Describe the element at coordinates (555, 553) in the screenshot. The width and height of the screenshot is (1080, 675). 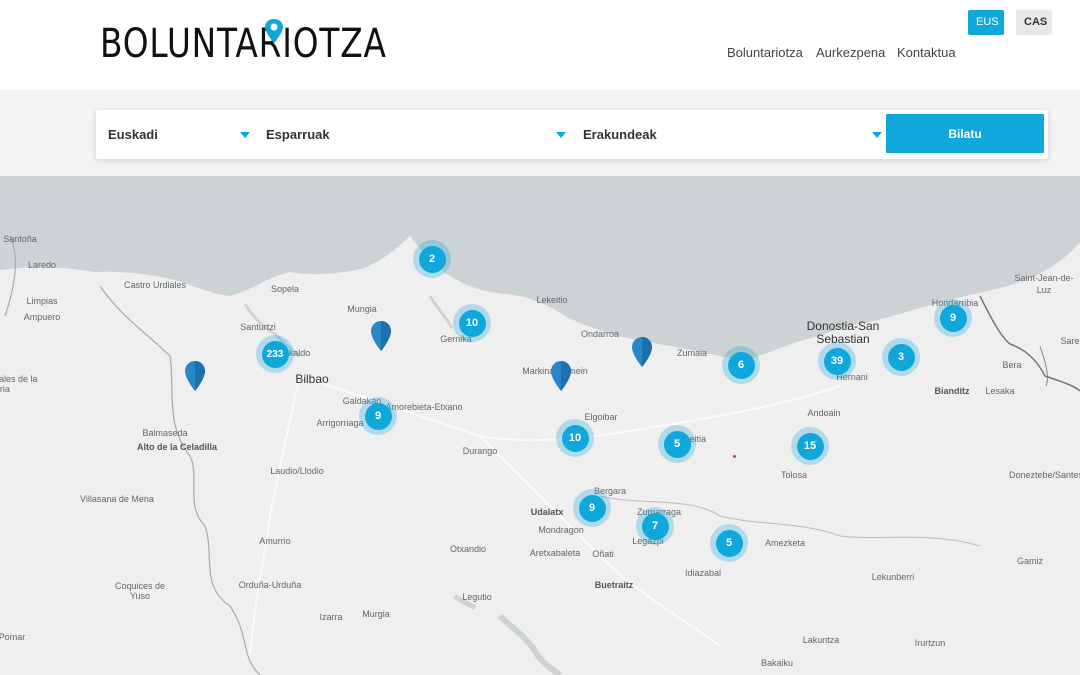
I see `place-label: Aretxabaleta` at that location.